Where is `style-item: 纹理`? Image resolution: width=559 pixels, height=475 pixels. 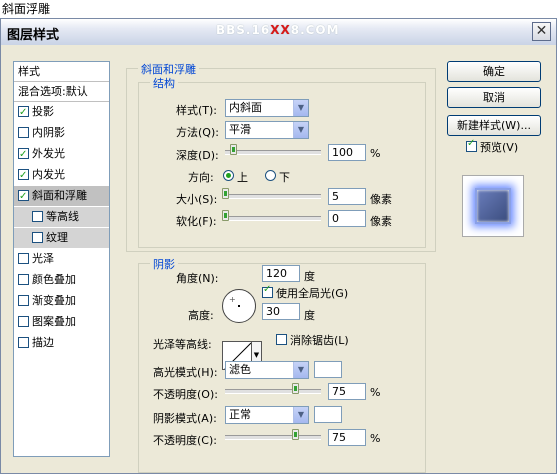 style-item: 纹理 is located at coordinates (61, 238).